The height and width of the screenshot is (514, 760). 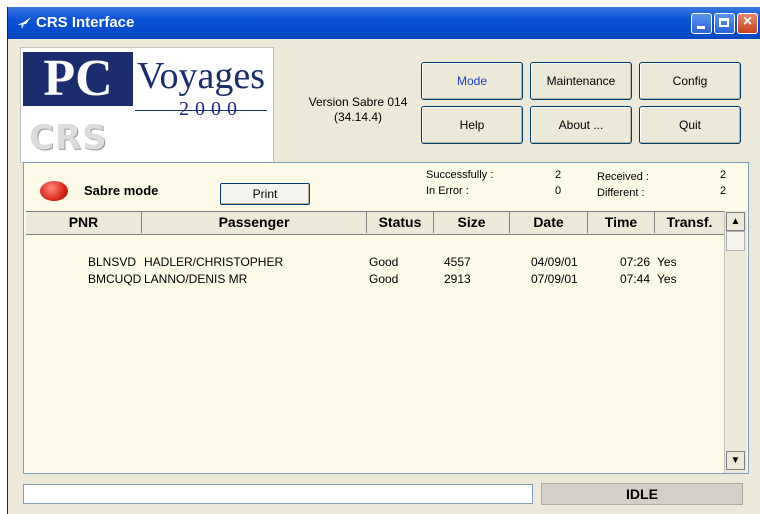 I want to click on mode-button: Mode, so click(x=472, y=81).